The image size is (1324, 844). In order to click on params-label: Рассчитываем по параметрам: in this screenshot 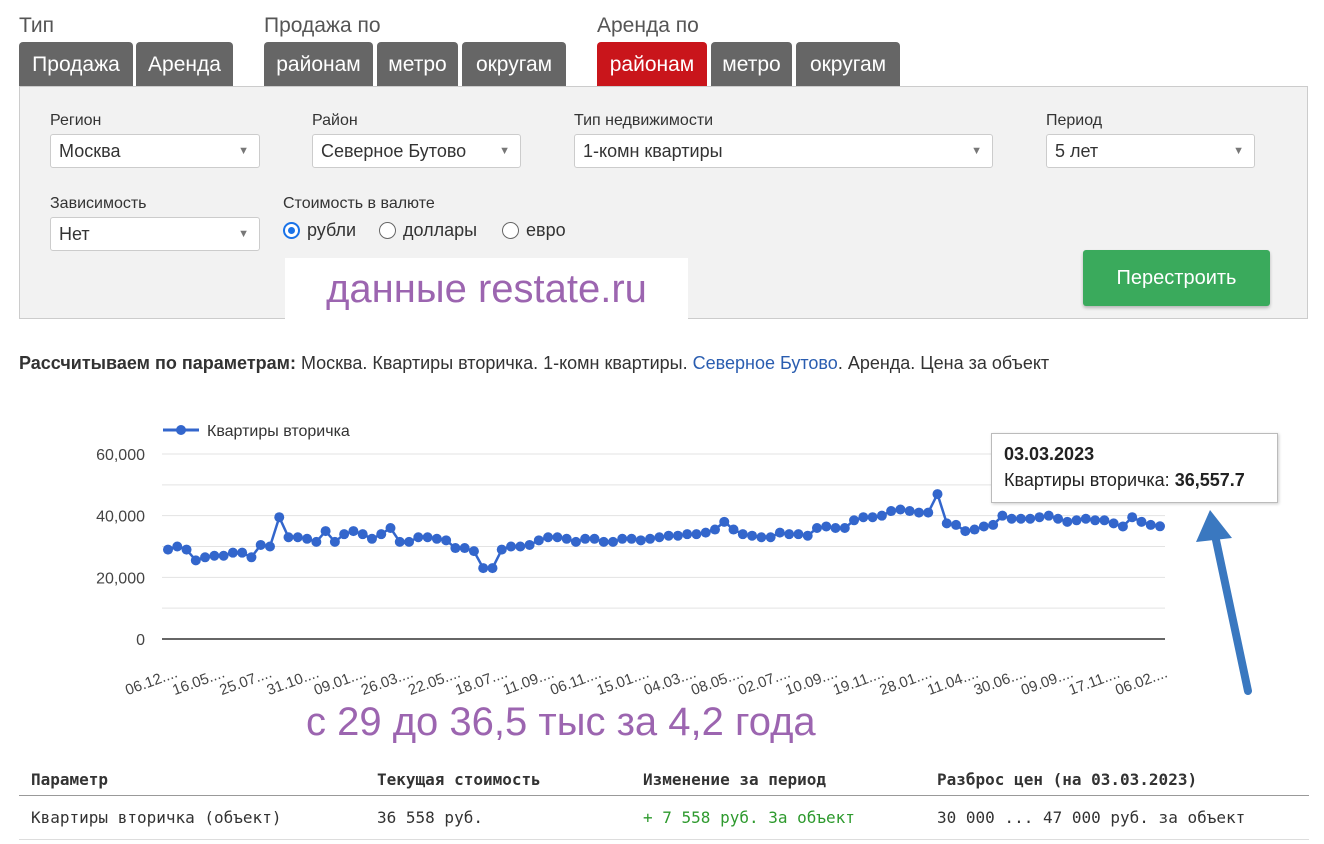, I will do `click(157, 363)`.